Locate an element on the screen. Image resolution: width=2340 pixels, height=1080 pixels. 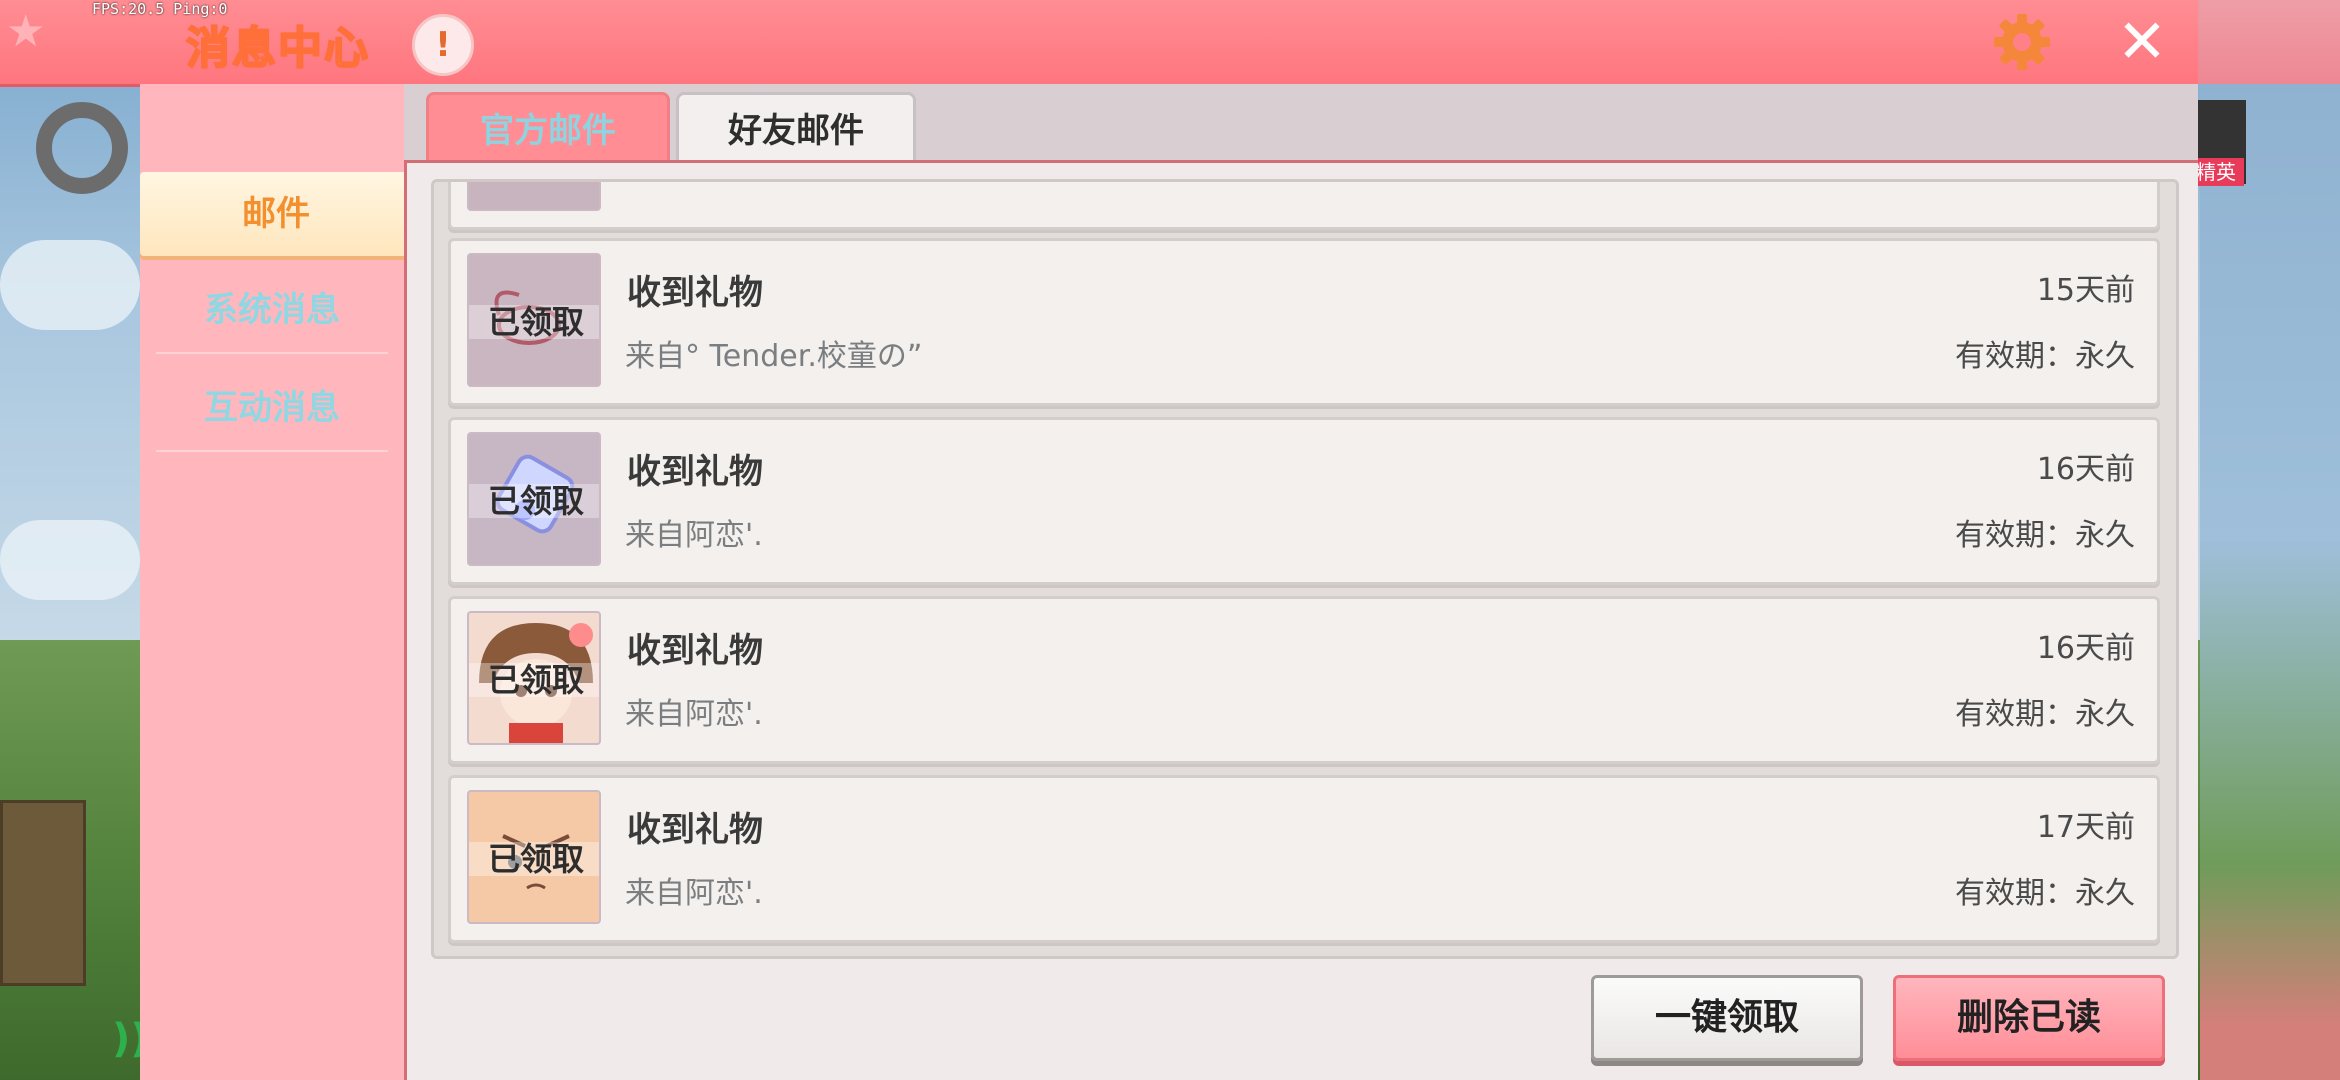
alert-icon: ! is located at coordinates (443, 45).